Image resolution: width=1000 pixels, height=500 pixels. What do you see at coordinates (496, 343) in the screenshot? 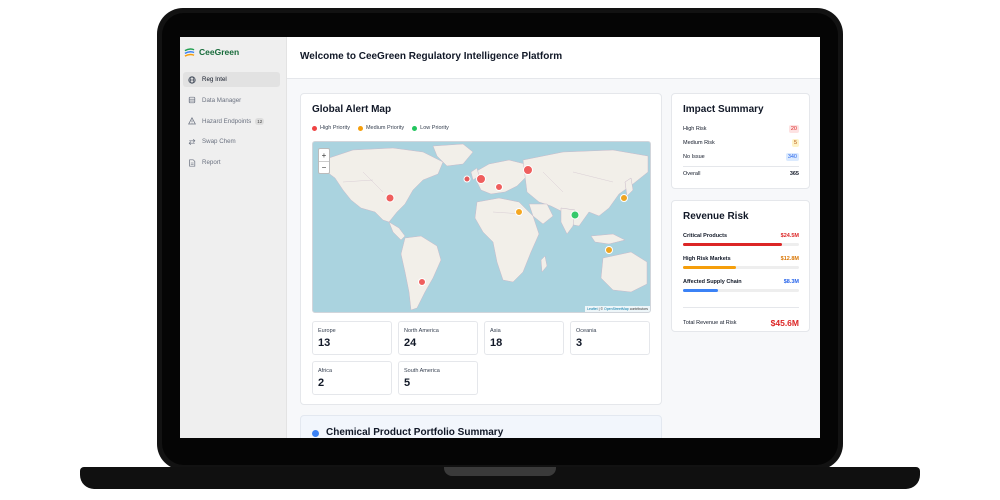
I see `region-count: 18` at bounding box center [496, 343].